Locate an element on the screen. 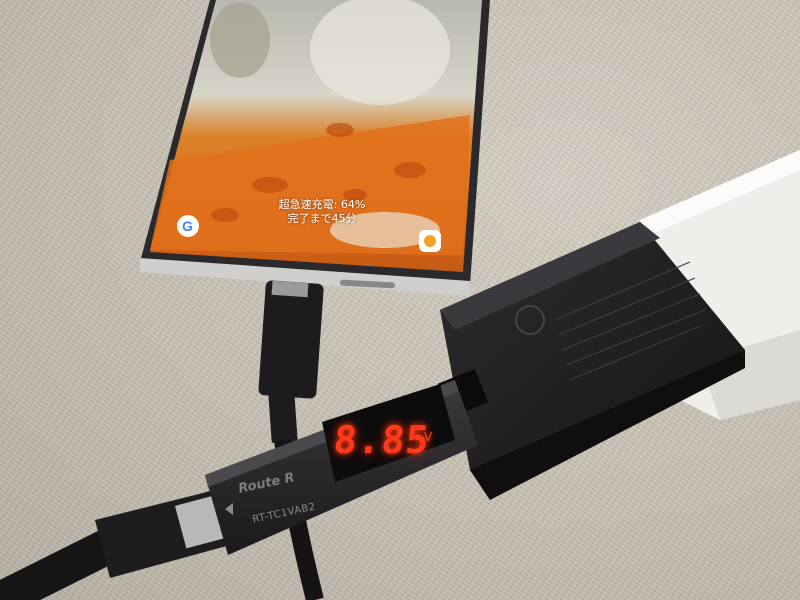 The image size is (800, 600). charging-percent-label: 超急速充電: 64% is located at coordinates (322, 204).